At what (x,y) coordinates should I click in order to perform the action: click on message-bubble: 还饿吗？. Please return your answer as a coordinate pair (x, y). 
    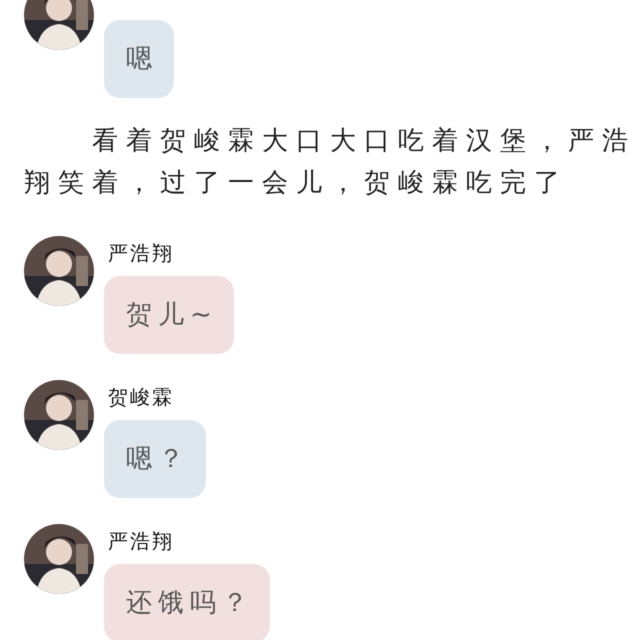
    Looking at the image, I should click on (187, 602).